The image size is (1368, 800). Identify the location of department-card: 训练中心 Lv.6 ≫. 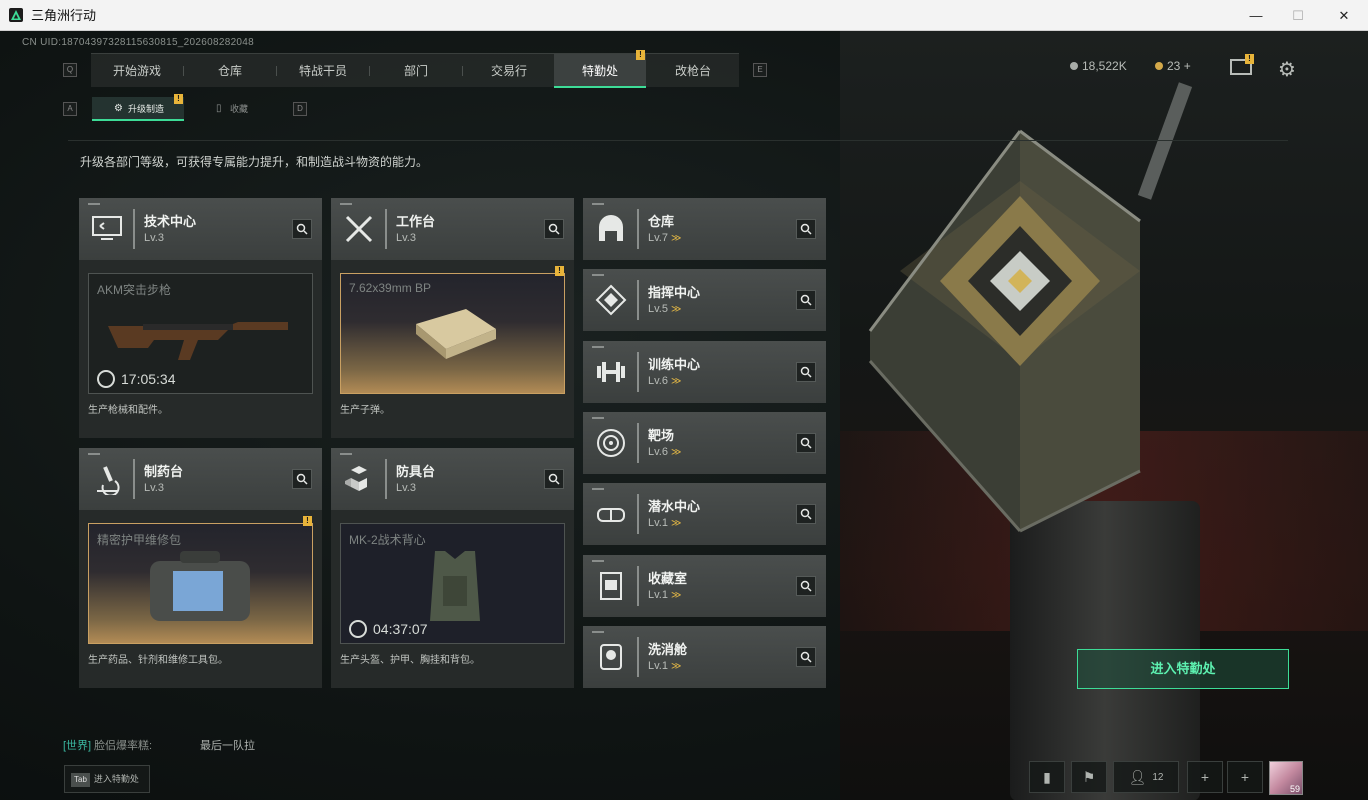
(704, 371).